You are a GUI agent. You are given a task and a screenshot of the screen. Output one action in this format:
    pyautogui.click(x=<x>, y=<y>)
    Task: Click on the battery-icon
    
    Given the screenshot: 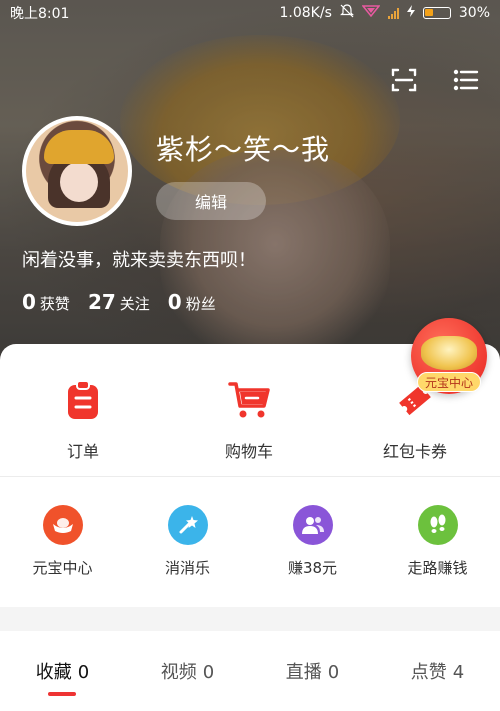 What is the action you would take?
    pyautogui.click(x=436, y=13)
    